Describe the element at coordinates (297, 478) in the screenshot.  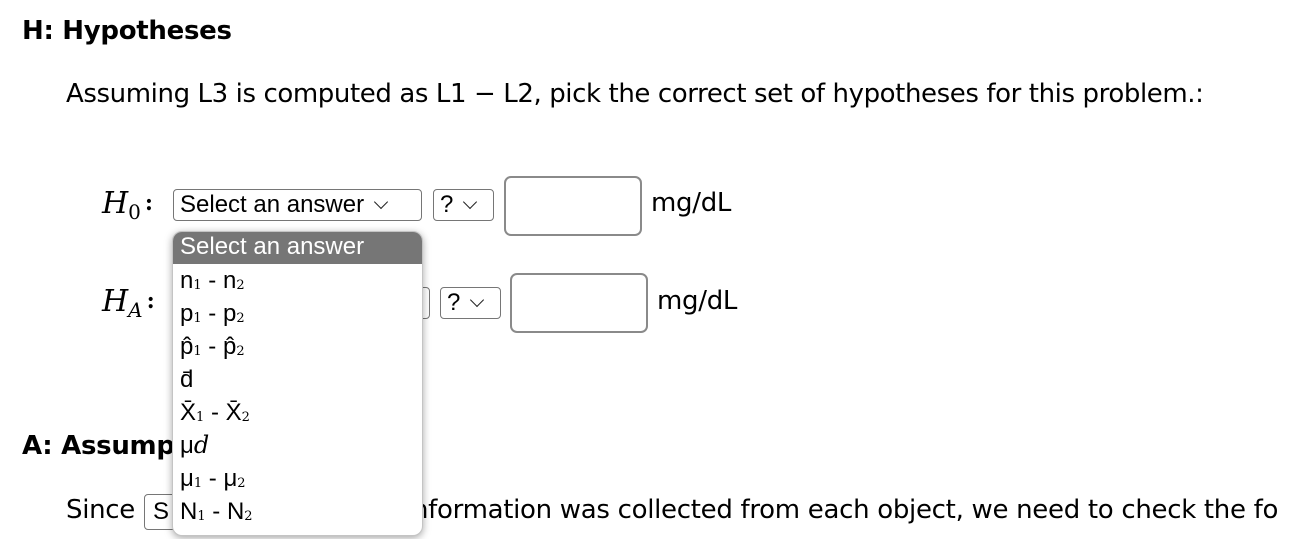
I see `dropdown-option-mu1-mu2: μ1 - μ2` at that location.